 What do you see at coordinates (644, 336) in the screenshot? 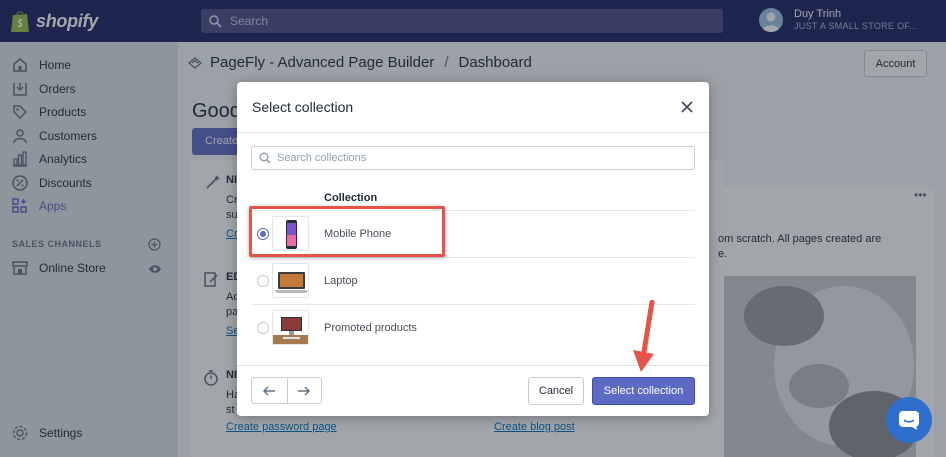
I see `annotation-arrow-icon` at bounding box center [644, 336].